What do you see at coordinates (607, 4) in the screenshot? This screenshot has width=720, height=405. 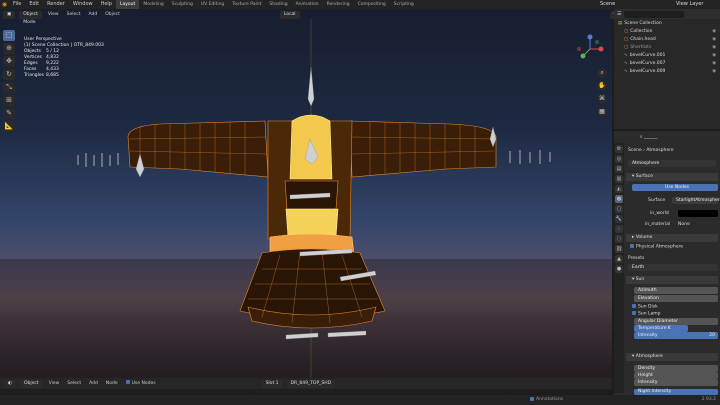 I see `scene-selector: Scene` at bounding box center [607, 4].